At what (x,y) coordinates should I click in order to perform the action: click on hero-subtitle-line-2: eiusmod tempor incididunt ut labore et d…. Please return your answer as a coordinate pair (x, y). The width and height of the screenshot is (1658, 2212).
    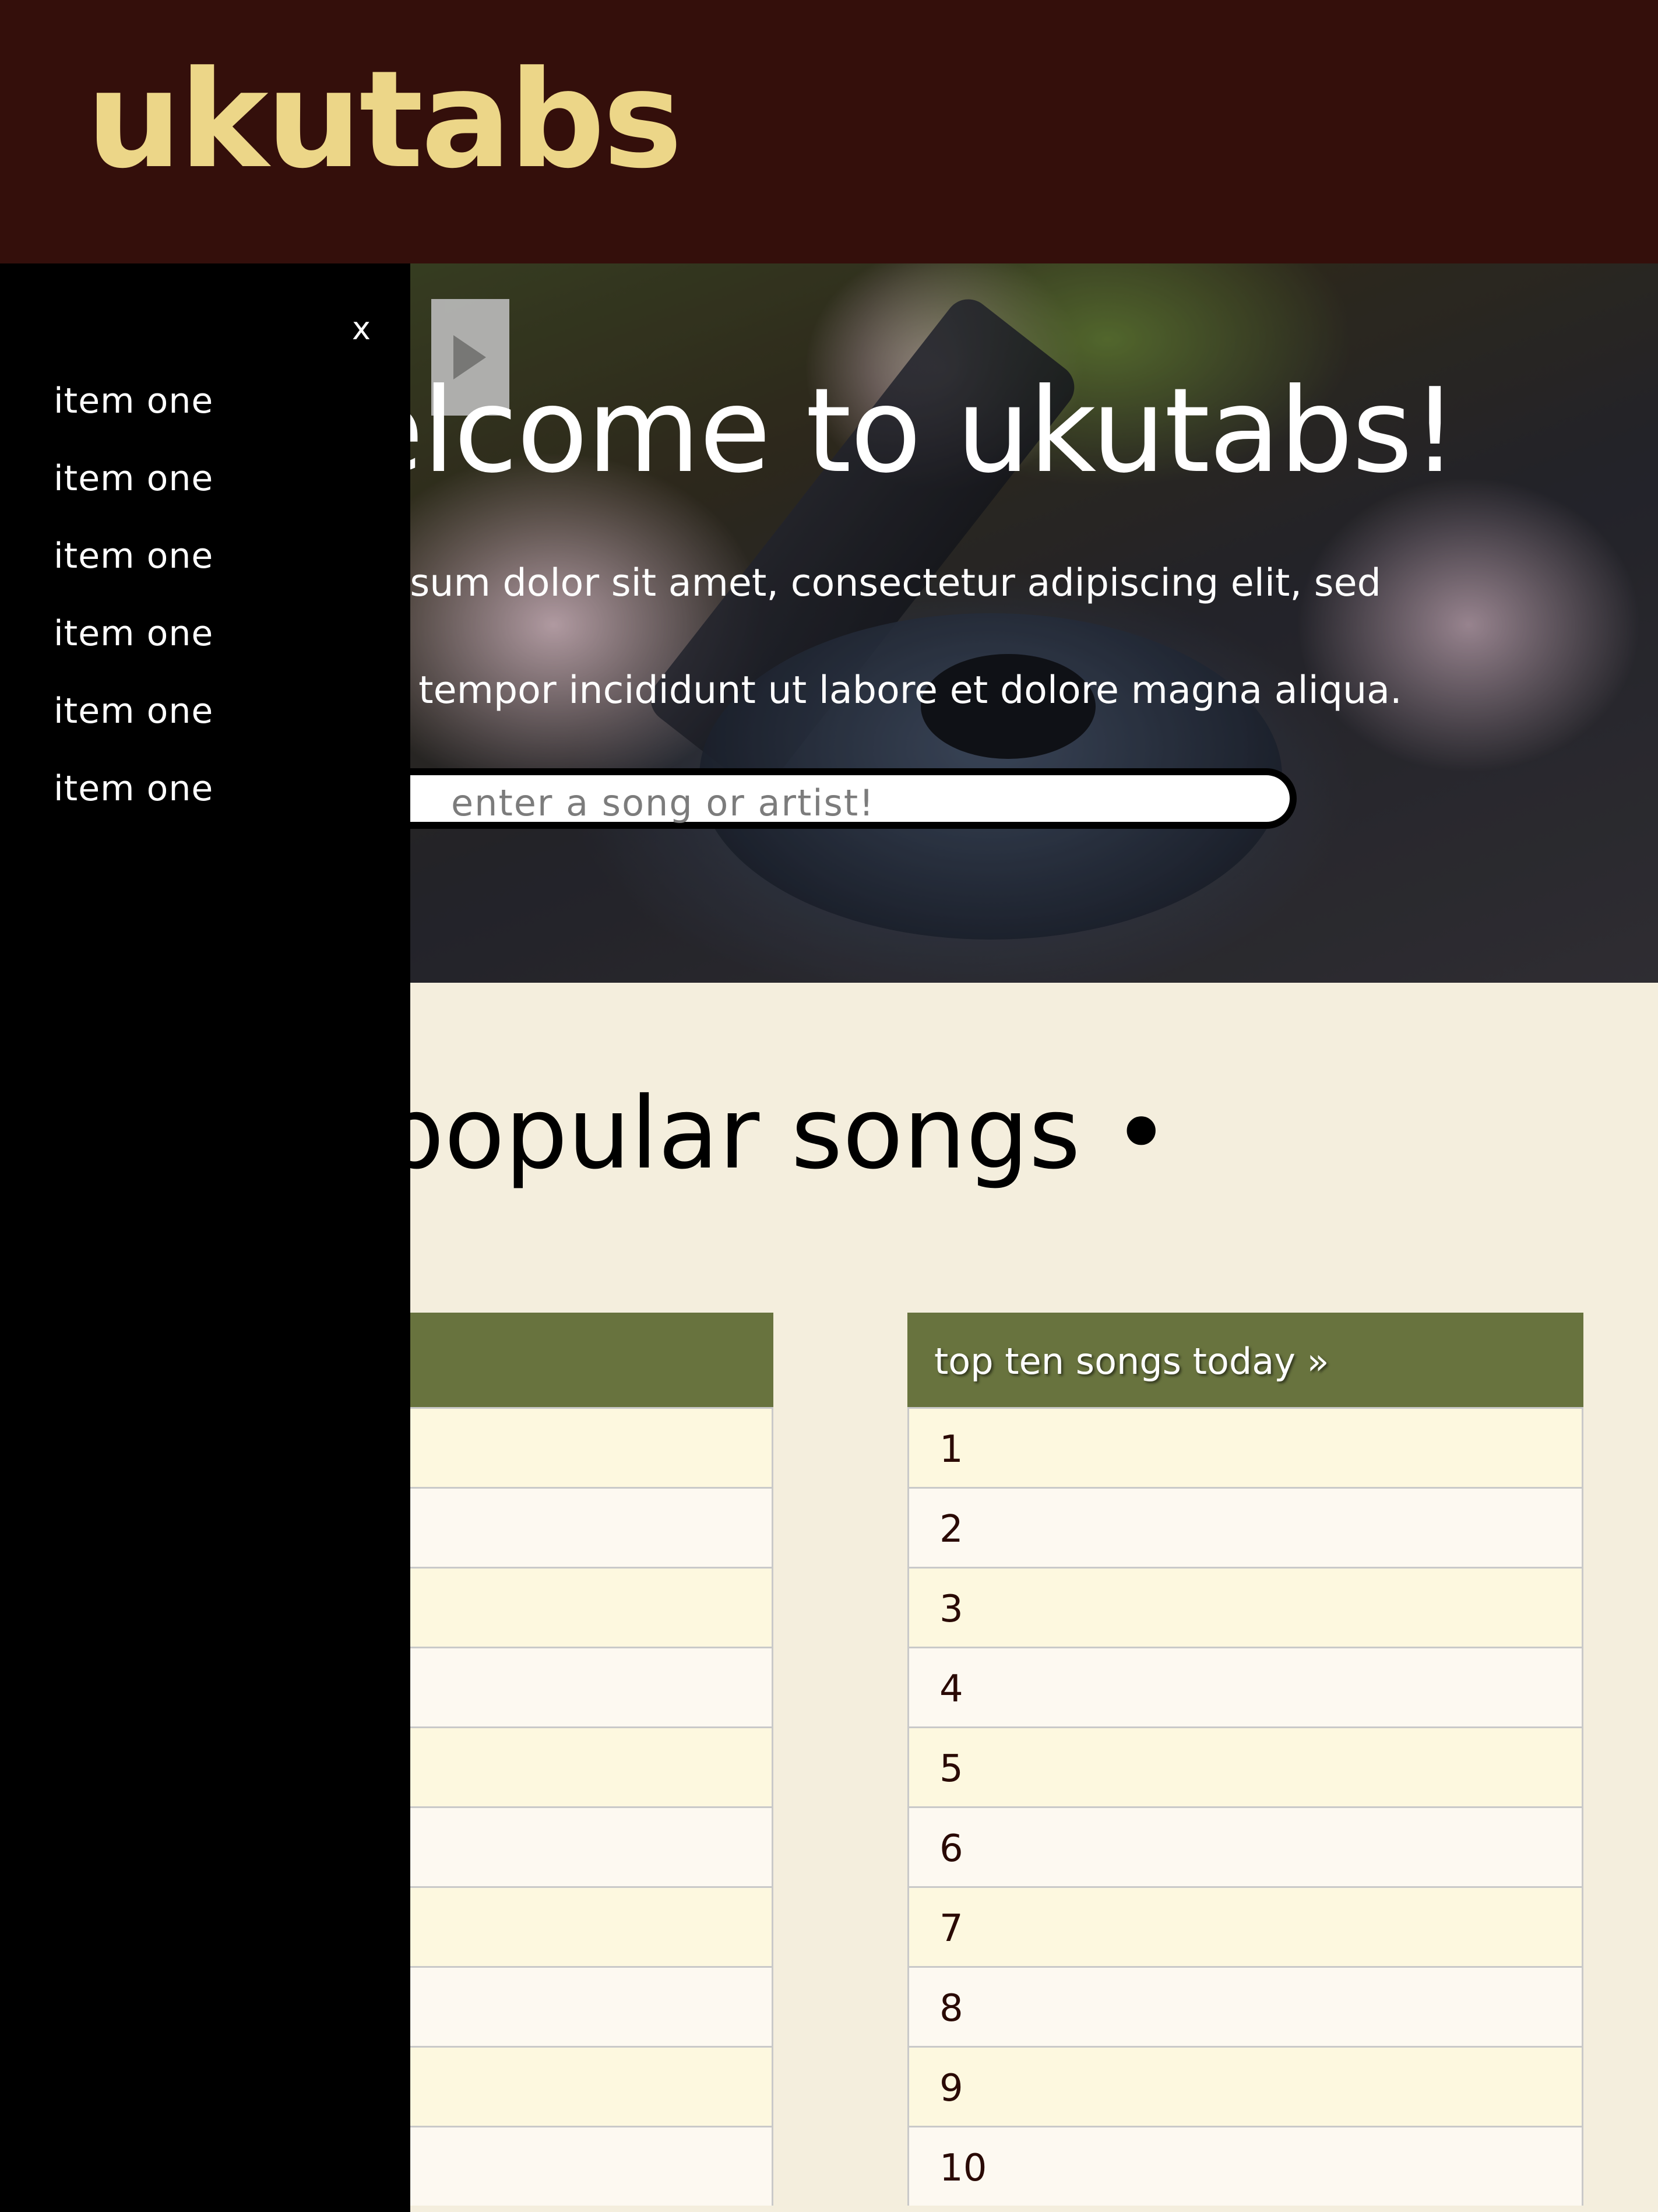
    Looking at the image, I should click on (823, 691).